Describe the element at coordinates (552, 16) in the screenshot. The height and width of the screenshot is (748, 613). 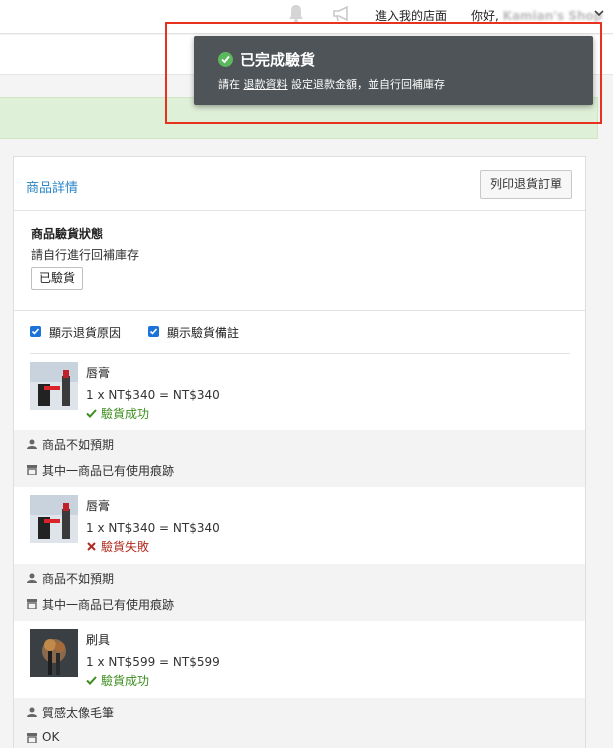
I see `shop-name: Kamian's Shop` at that location.